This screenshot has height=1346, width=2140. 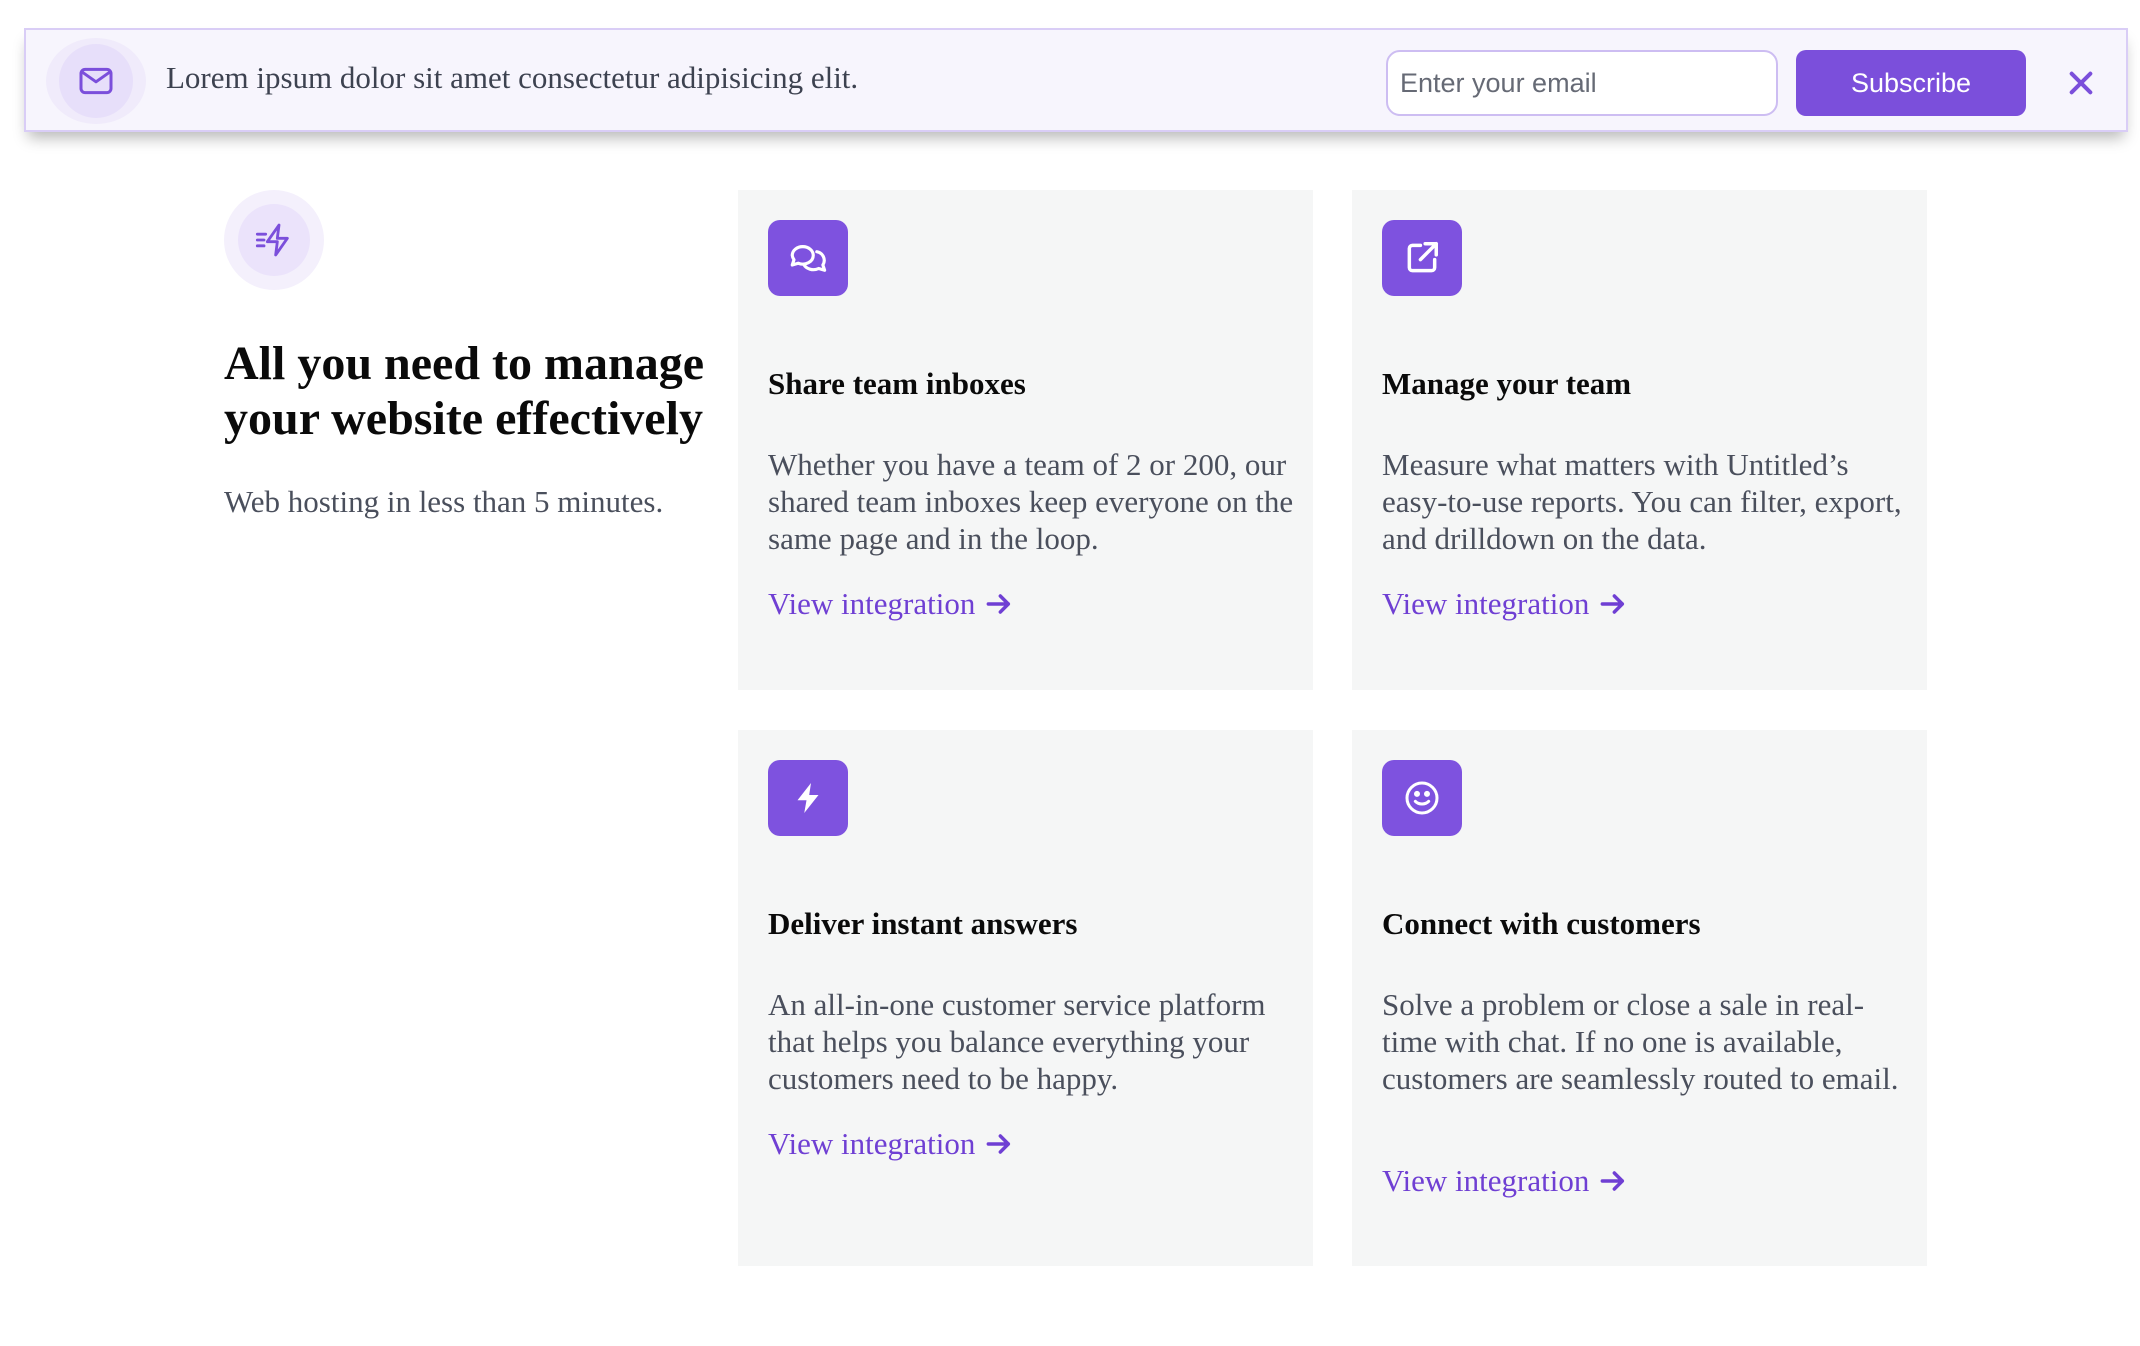 I want to click on mail-icon-badge, so click(x=96, y=81).